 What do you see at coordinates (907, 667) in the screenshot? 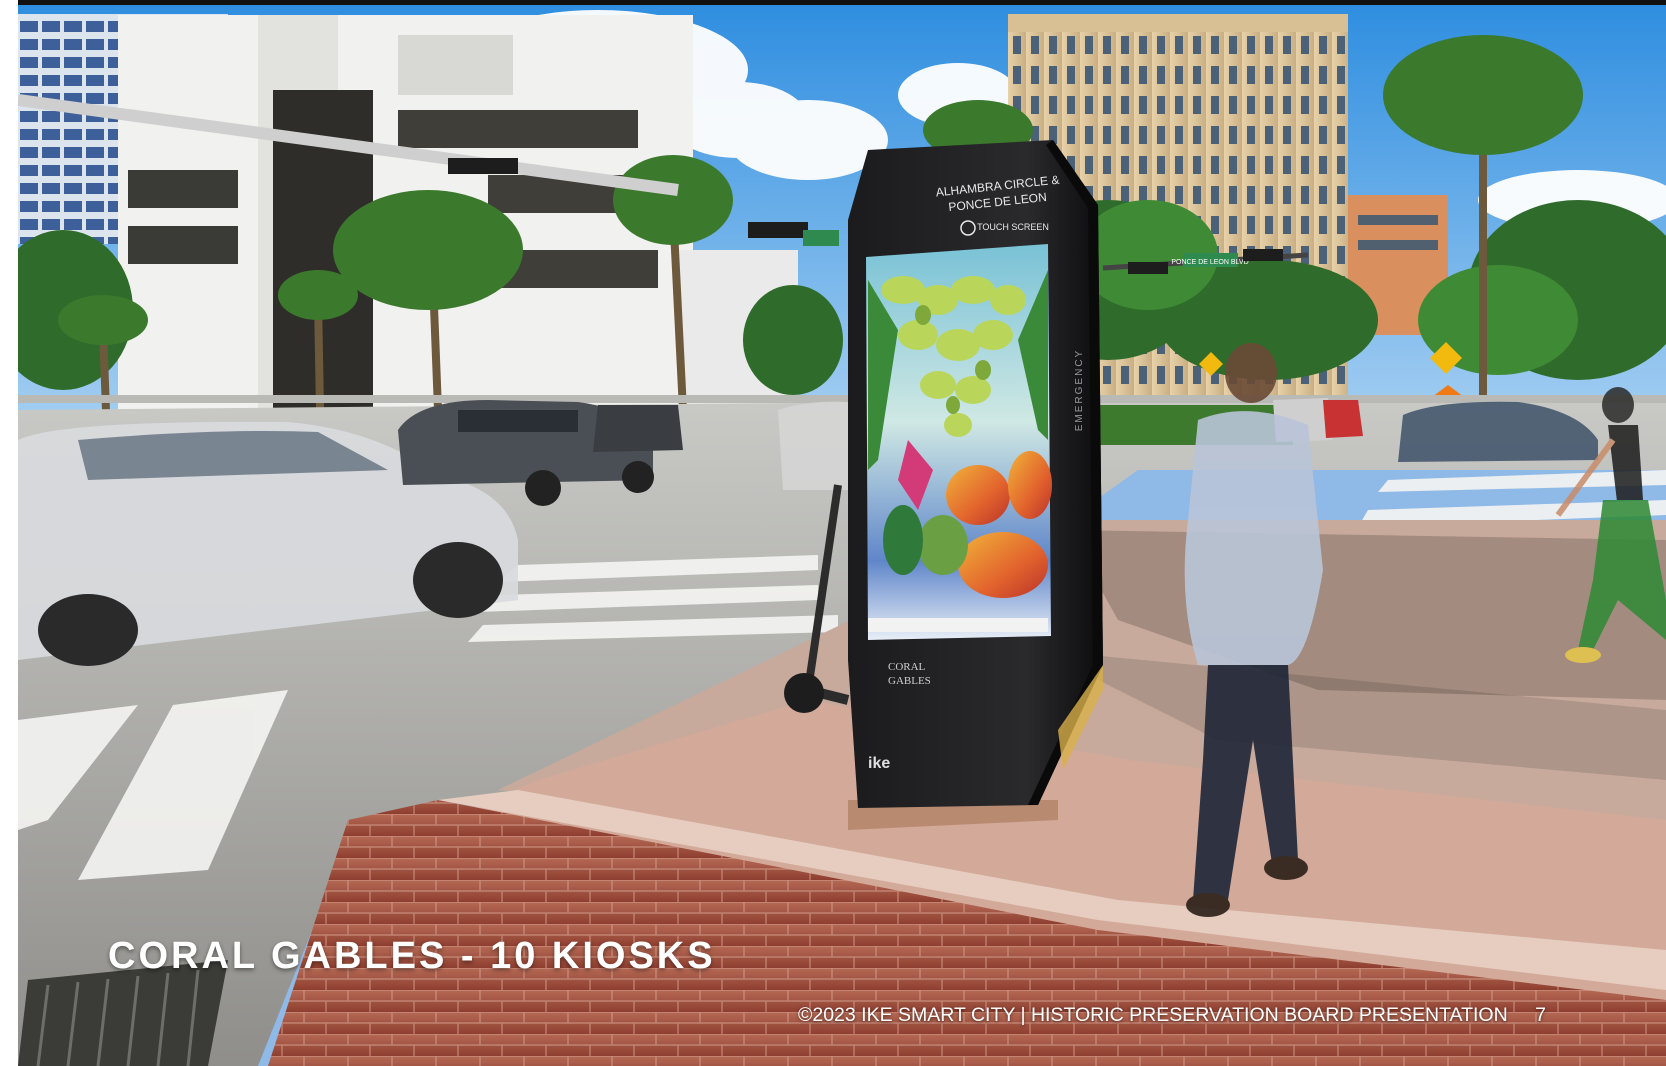
I see `city-logo-line1: CORAL` at bounding box center [907, 667].